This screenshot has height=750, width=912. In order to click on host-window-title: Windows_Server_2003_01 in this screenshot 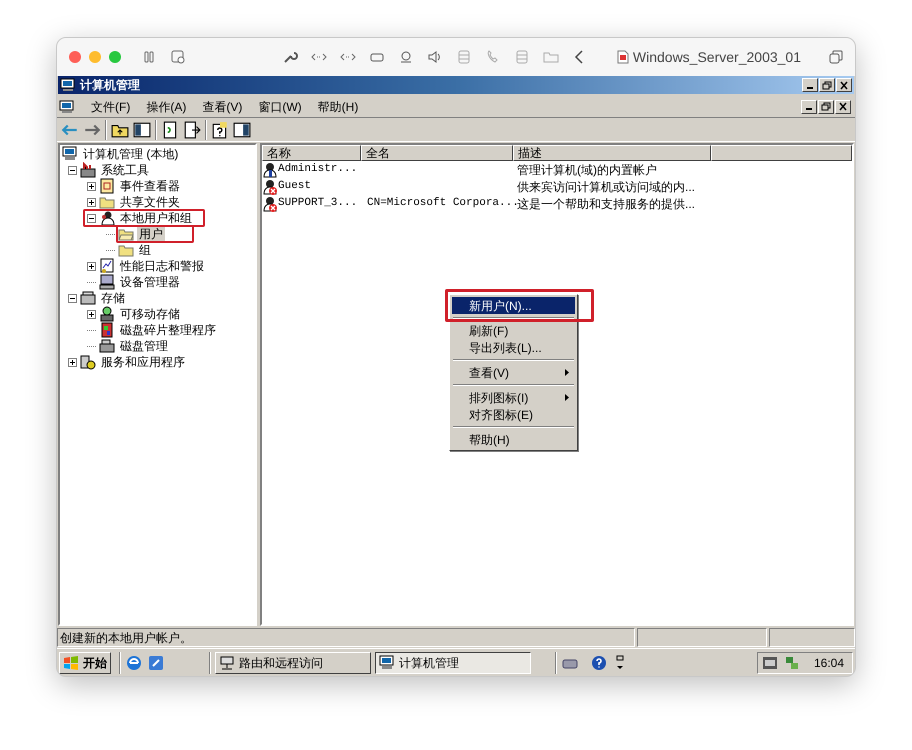, I will do `click(716, 57)`.